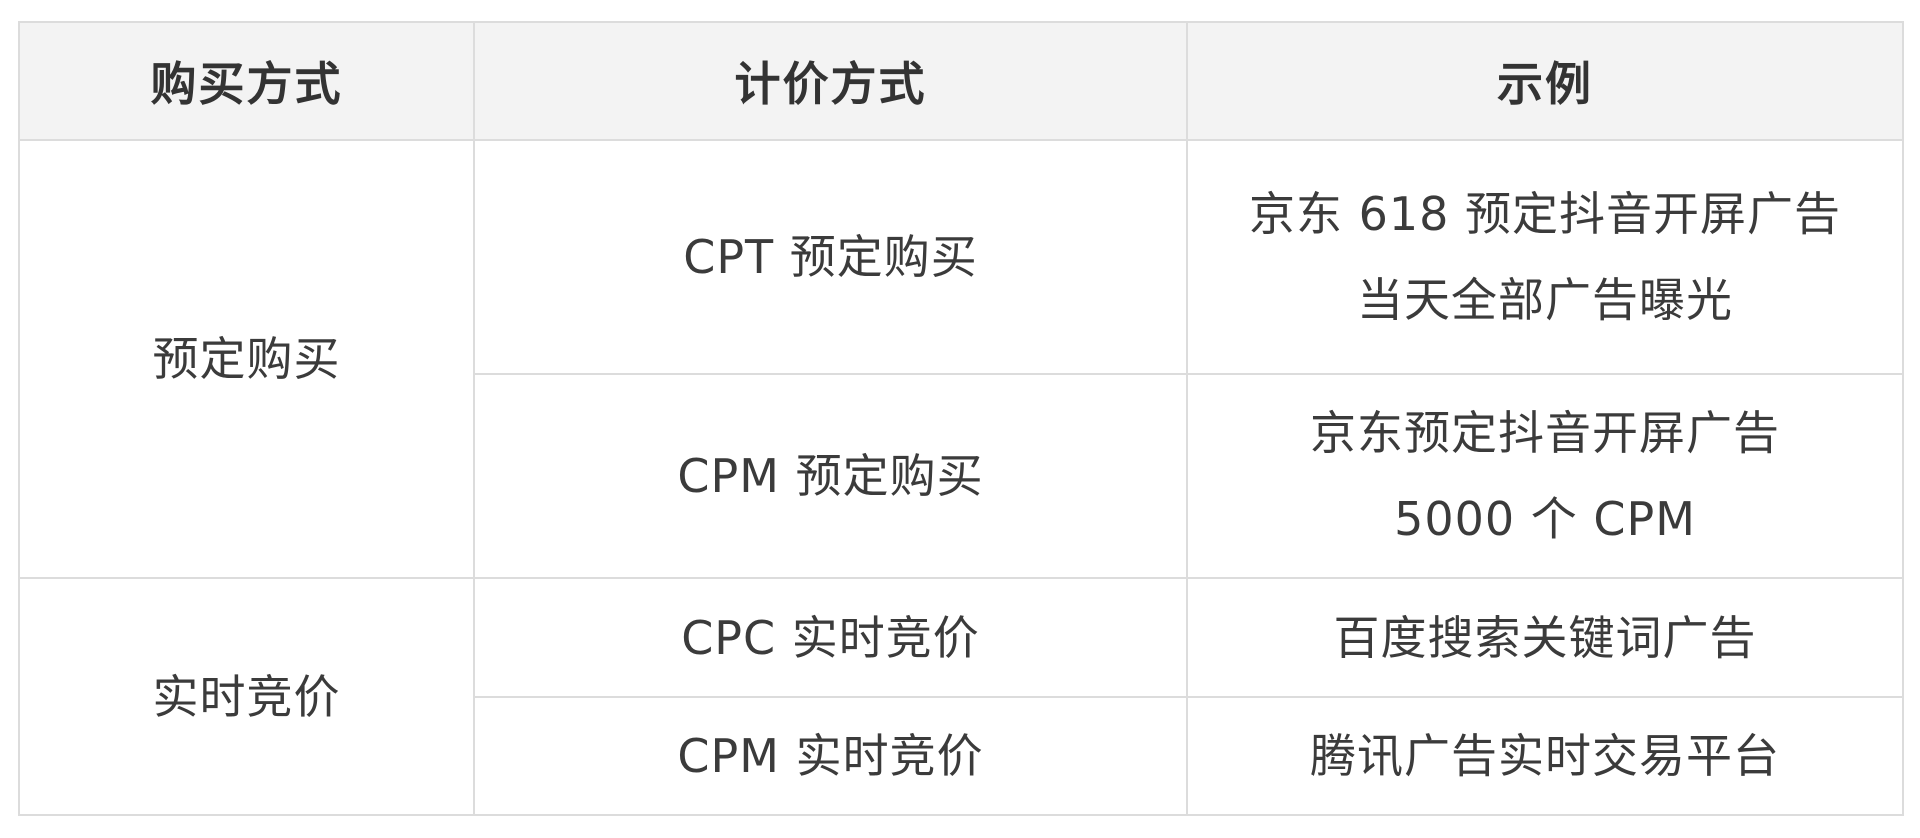  What do you see at coordinates (1545, 81) in the screenshot?
I see `header-example: 示例` at bounding box center [1545, 81].